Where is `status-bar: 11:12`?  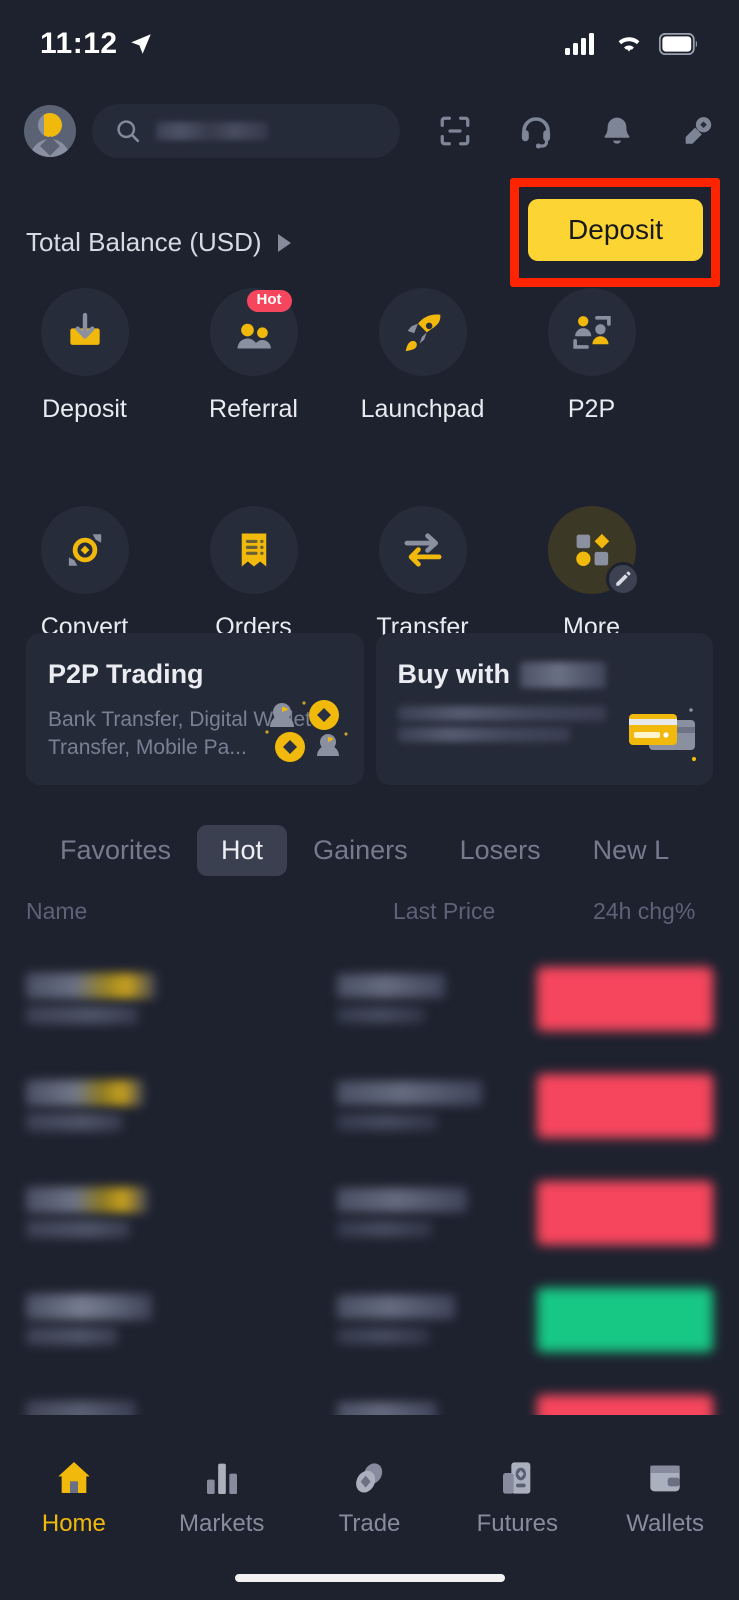
status-bar: 11:12 is located at coordinates (369, 44).